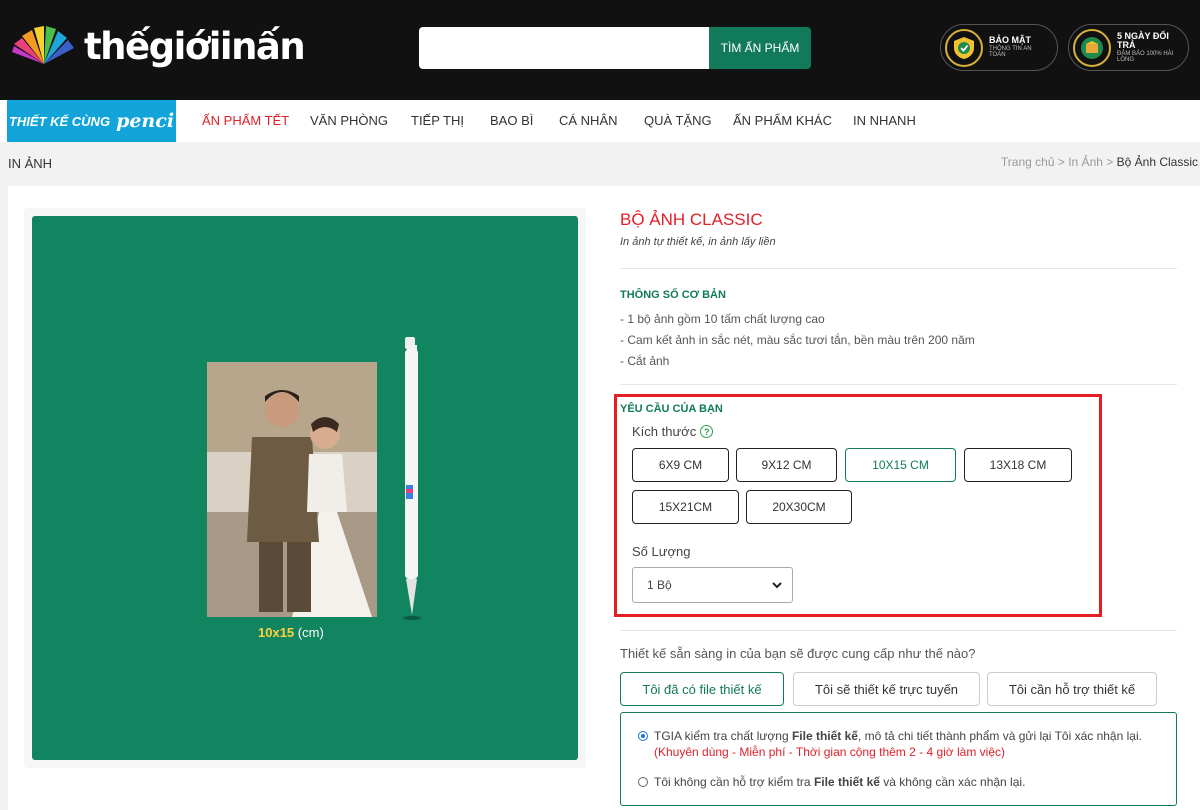 This screenshot has height=810, width=1200. I want to click on pen-icon, so click(412, 478).